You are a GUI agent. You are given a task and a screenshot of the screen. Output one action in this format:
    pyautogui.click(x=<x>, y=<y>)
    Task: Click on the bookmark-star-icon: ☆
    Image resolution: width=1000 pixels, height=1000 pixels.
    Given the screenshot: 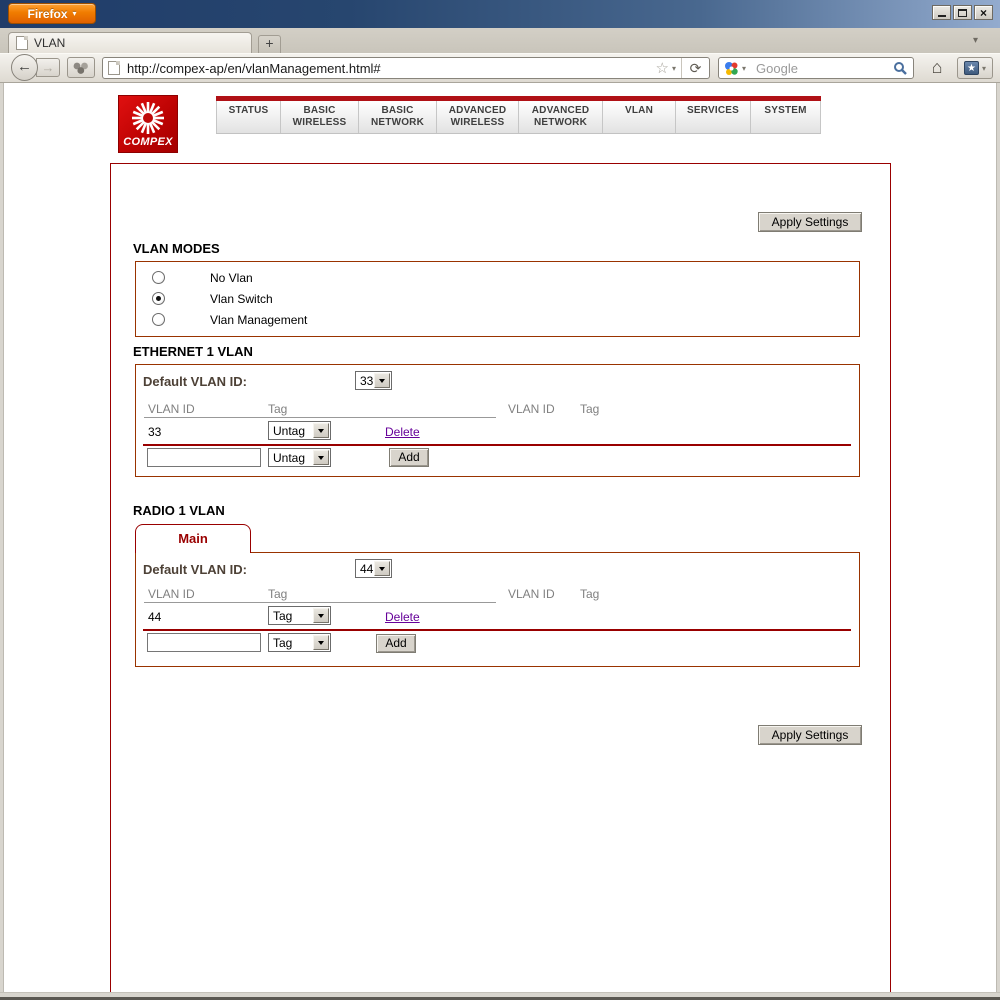 What is the action you would take?
    pyautogui.click(x=662, y=68)
    